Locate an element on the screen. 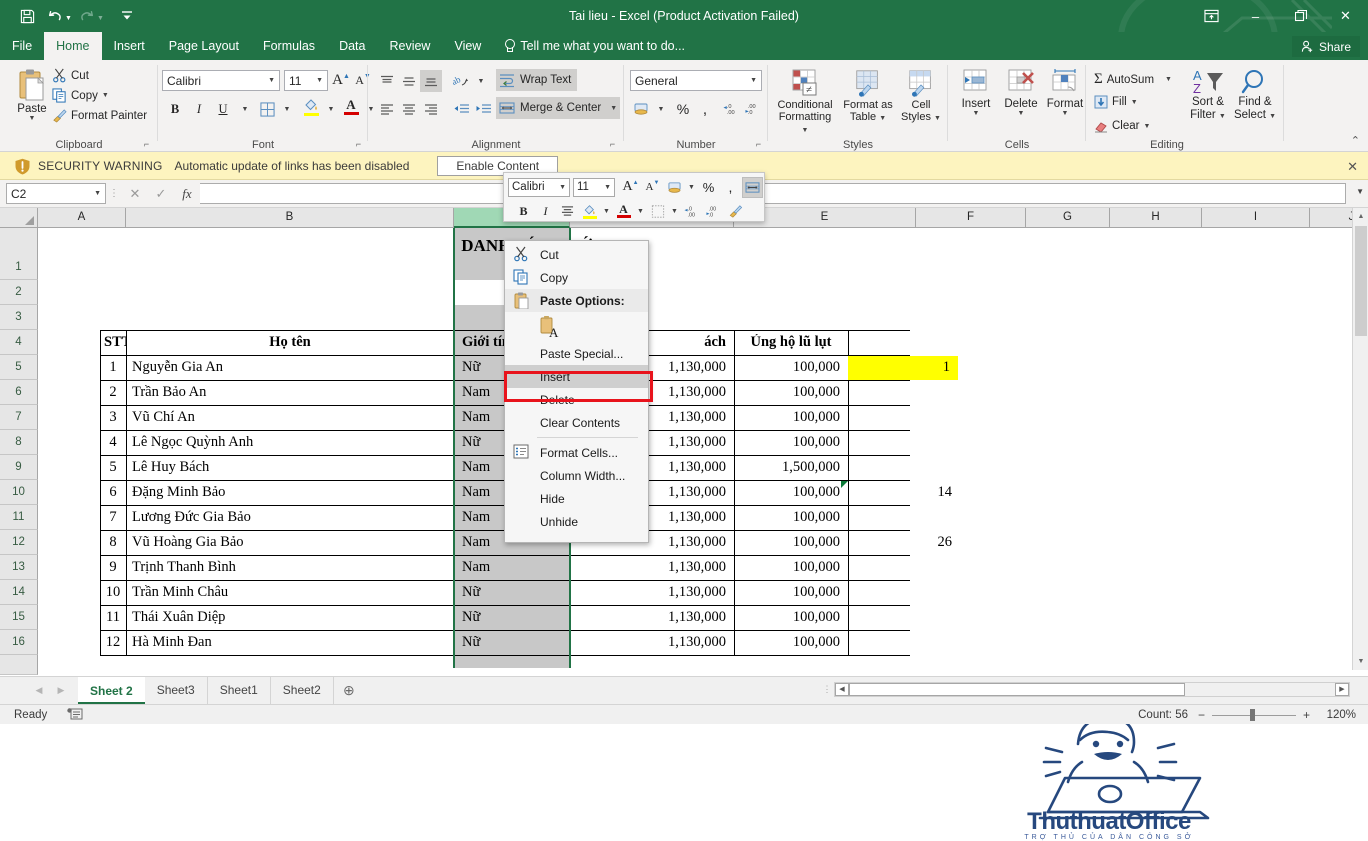 Image resolution: width=1368 pixels, height=841 pixels. save-icon is located at coordinates (27, 16).